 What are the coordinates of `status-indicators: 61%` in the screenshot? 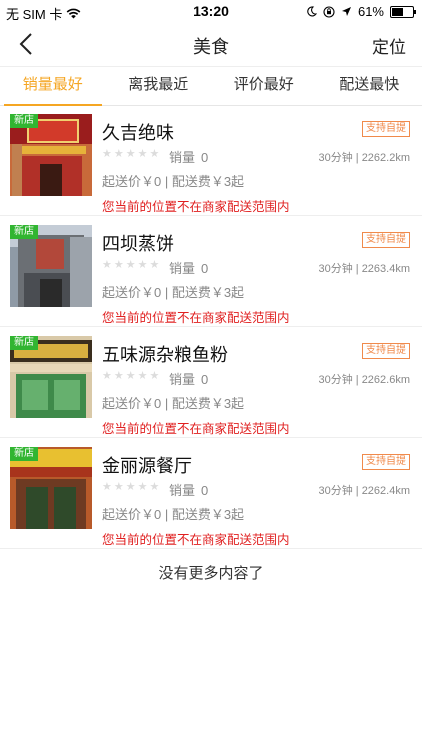 It's located at (361, 11).